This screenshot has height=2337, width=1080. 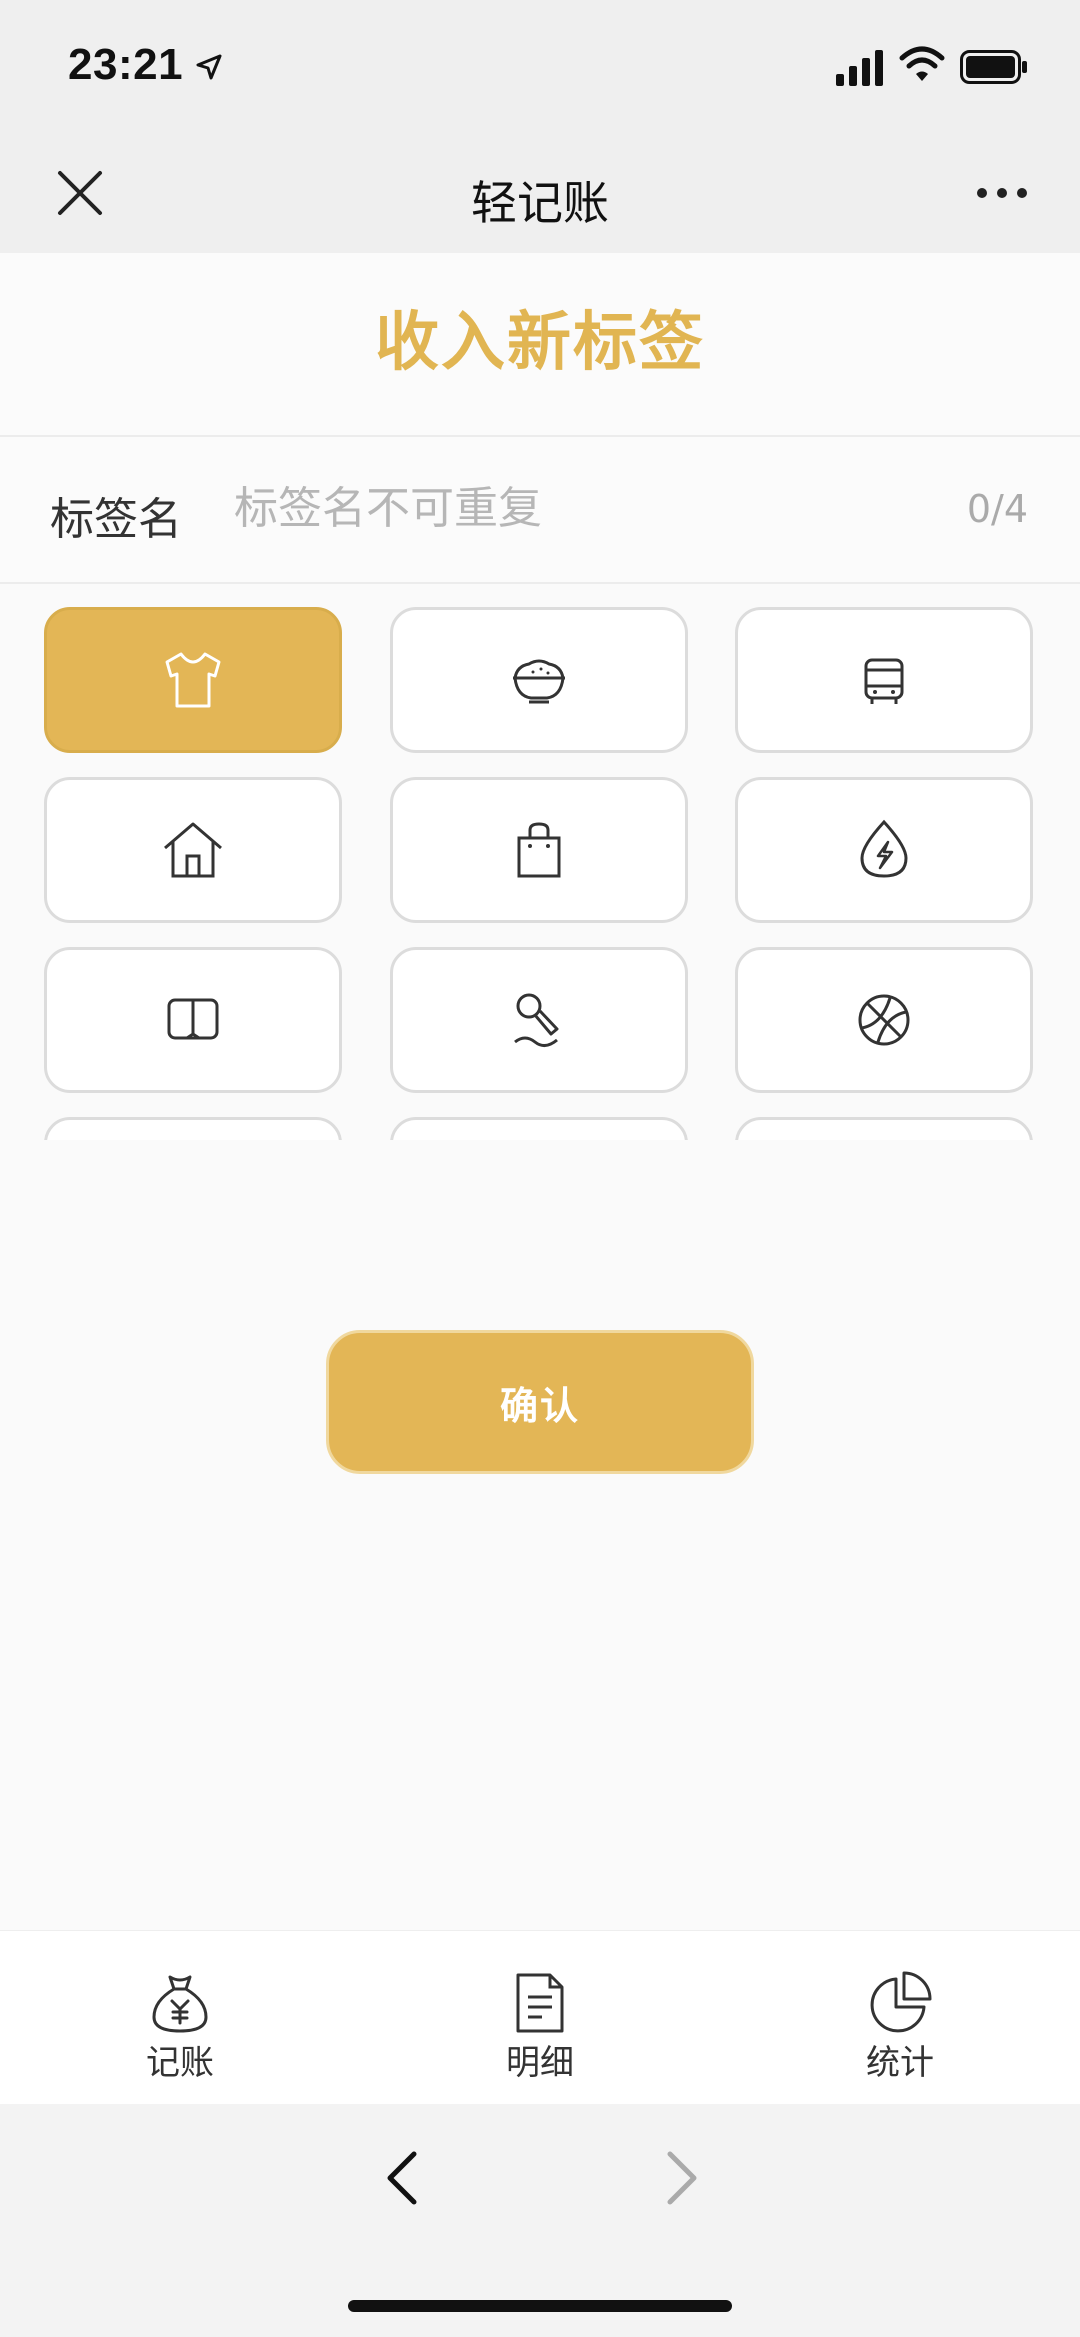 I want to click on tab-bookkeeping: 记账, so click(x=180, y=2018).